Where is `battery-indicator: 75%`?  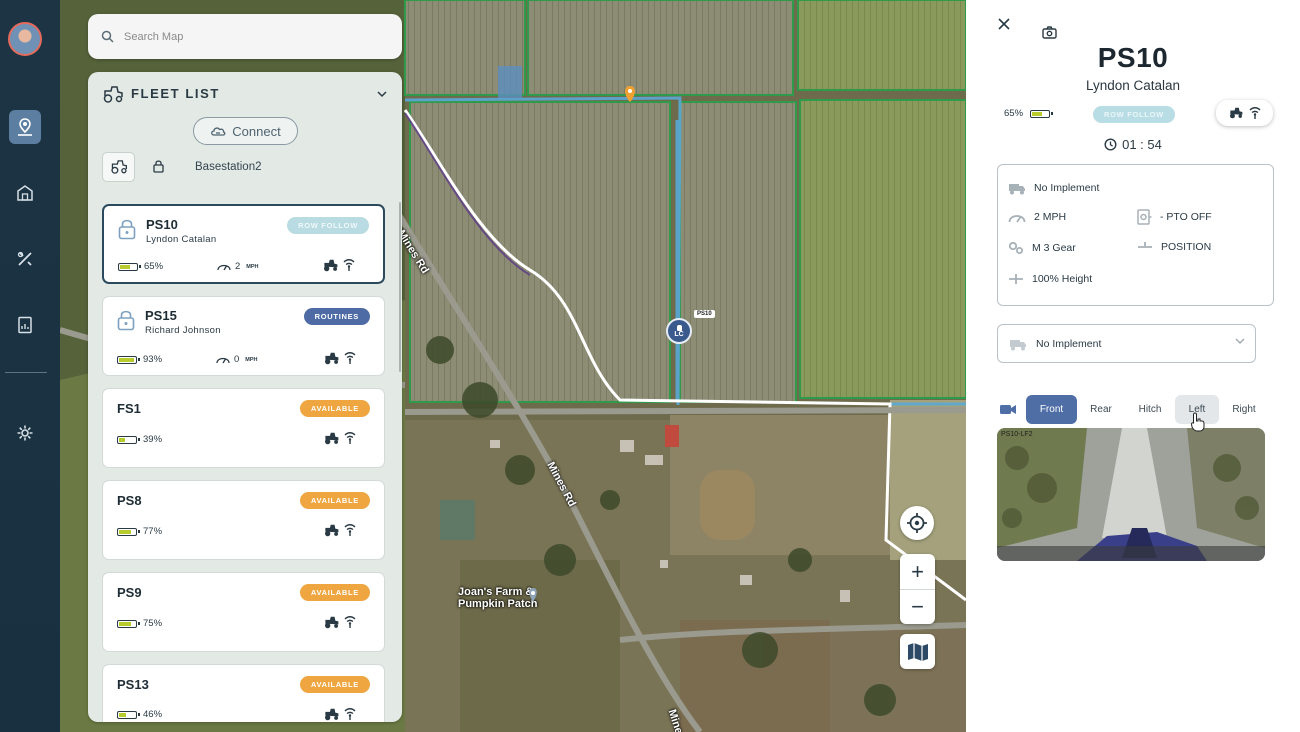
battery-indicator: 75% is located at coordinates (139, 623).